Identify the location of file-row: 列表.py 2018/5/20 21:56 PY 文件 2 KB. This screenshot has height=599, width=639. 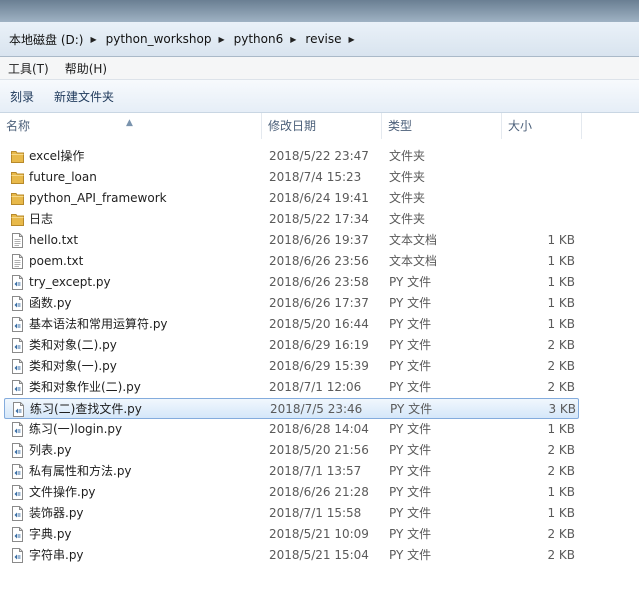
(291, 450).